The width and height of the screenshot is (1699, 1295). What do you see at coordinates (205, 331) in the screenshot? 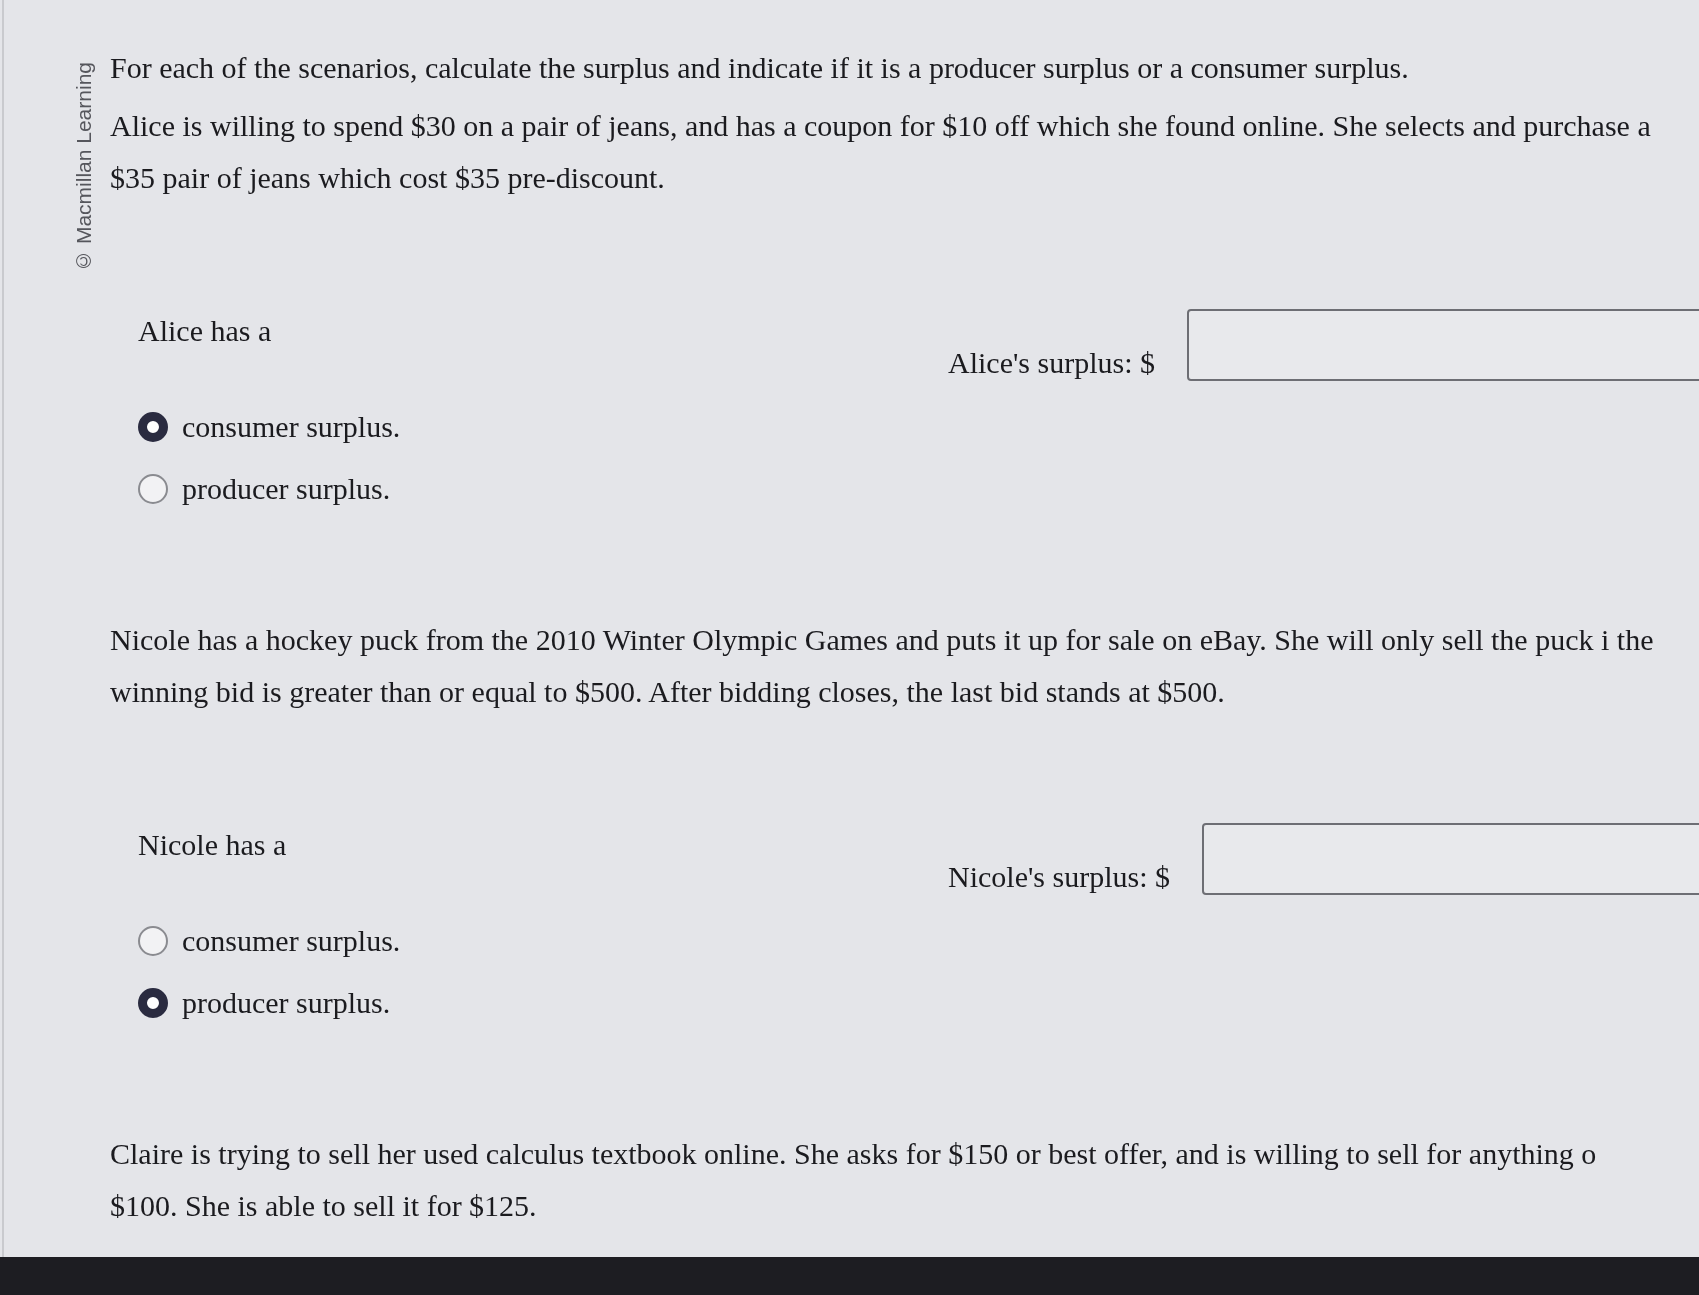
I see `question-prompt: Alice has a` at bounding box center [205, 331].